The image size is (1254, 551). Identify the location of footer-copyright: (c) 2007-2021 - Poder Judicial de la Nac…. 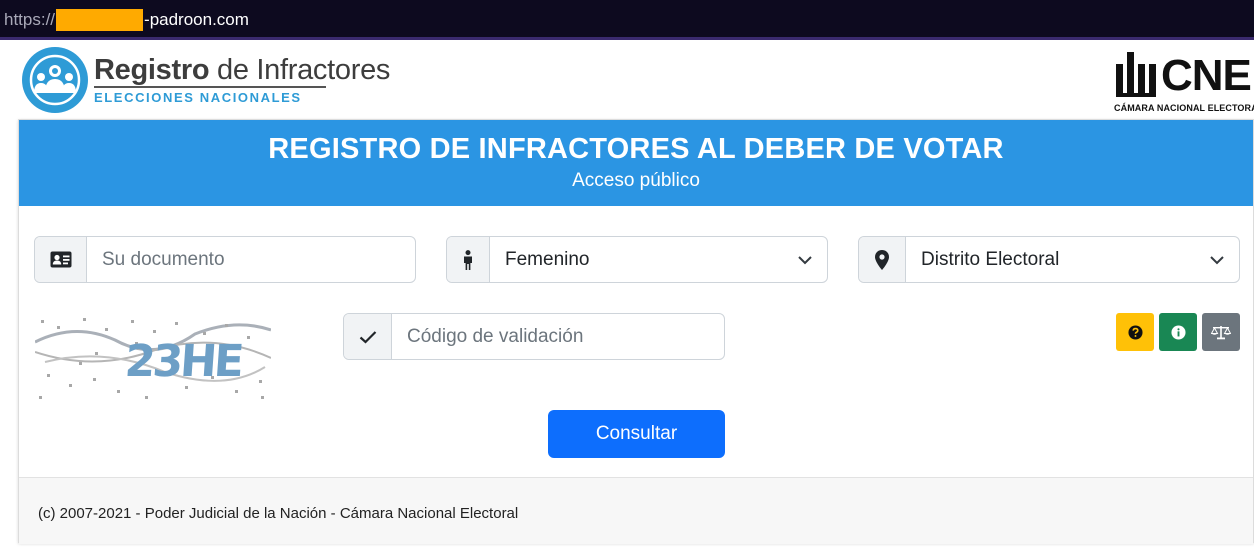
(278, 513).